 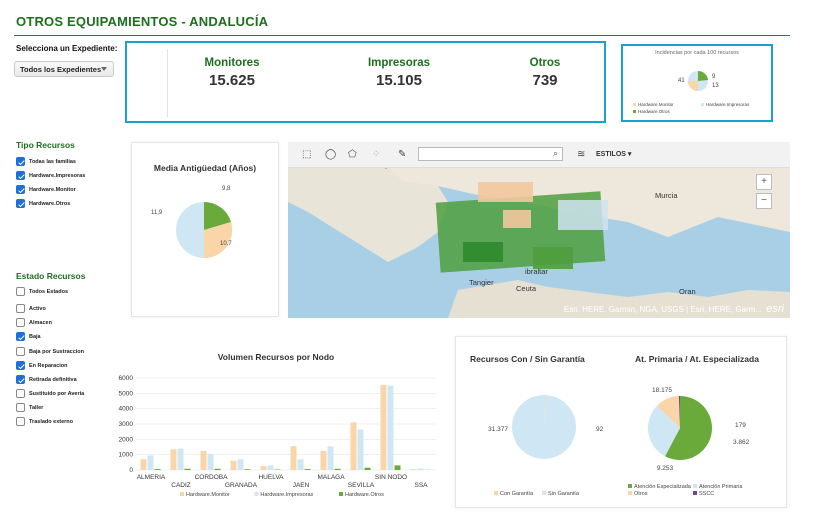 I want to click on checkbox-activo: Activo, so click(x=31, y=308).